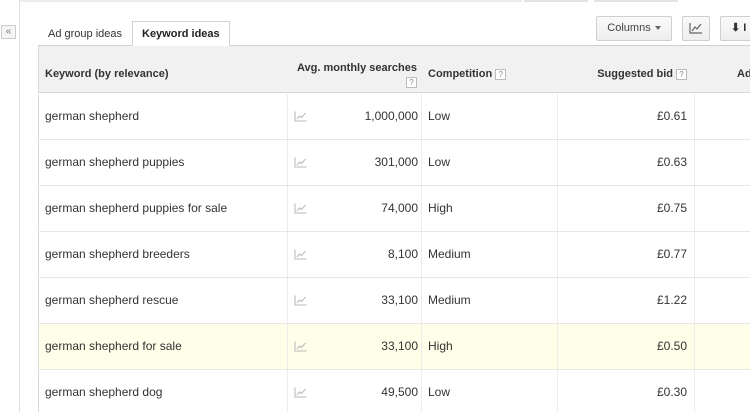  I want to click on column-header-keyword: Keyword (by relevance), so click(107, 74).